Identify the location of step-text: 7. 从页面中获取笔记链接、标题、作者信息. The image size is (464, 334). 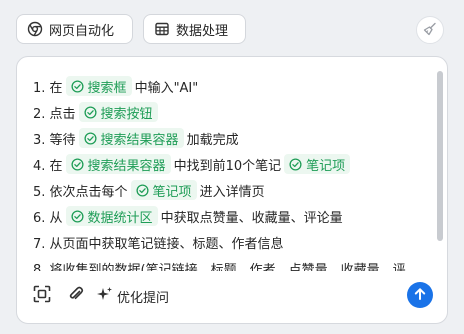
(158, 244).